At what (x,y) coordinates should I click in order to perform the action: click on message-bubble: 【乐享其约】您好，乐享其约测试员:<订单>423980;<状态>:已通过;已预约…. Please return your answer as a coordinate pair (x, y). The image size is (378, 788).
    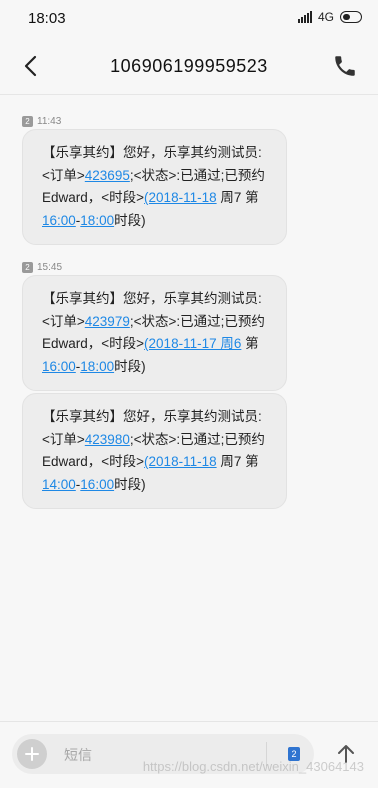
    Looking at the image, I should click on (154, 451).